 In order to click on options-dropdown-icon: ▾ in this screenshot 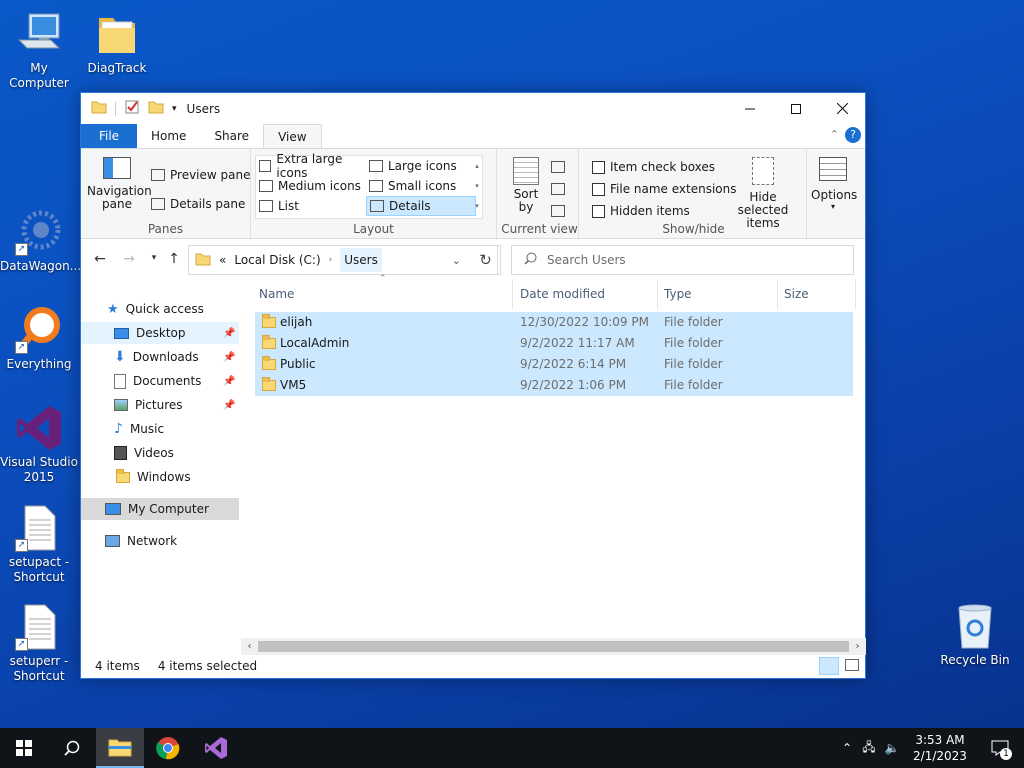, I will do `click(832, 206)`.